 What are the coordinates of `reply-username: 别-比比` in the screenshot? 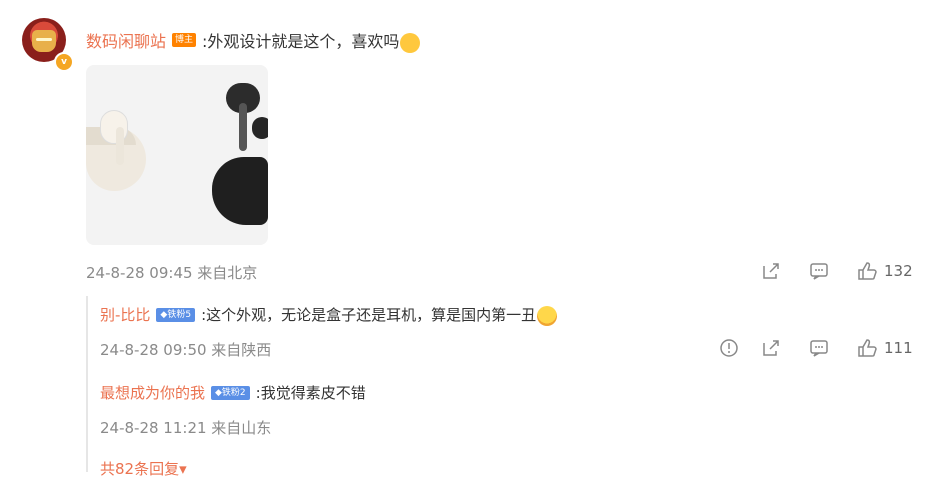 It's located at (125, 314).